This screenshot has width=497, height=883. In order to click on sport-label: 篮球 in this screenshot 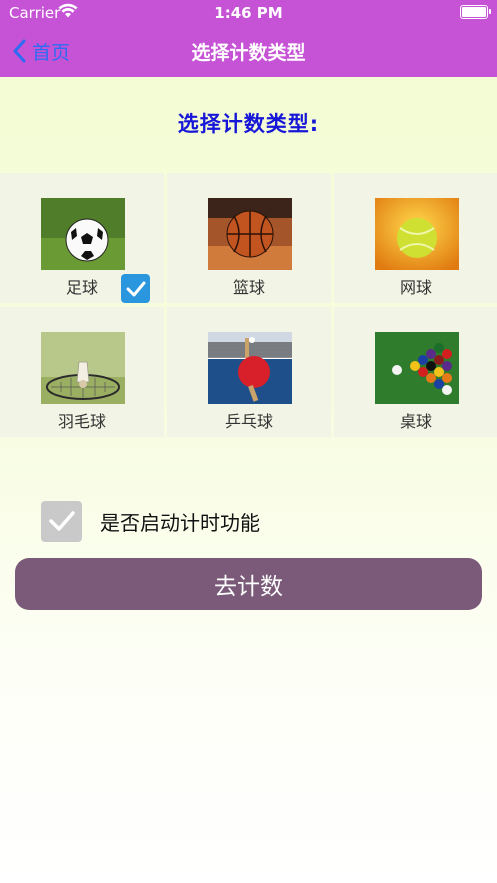, I will do `click(248, 287)`.